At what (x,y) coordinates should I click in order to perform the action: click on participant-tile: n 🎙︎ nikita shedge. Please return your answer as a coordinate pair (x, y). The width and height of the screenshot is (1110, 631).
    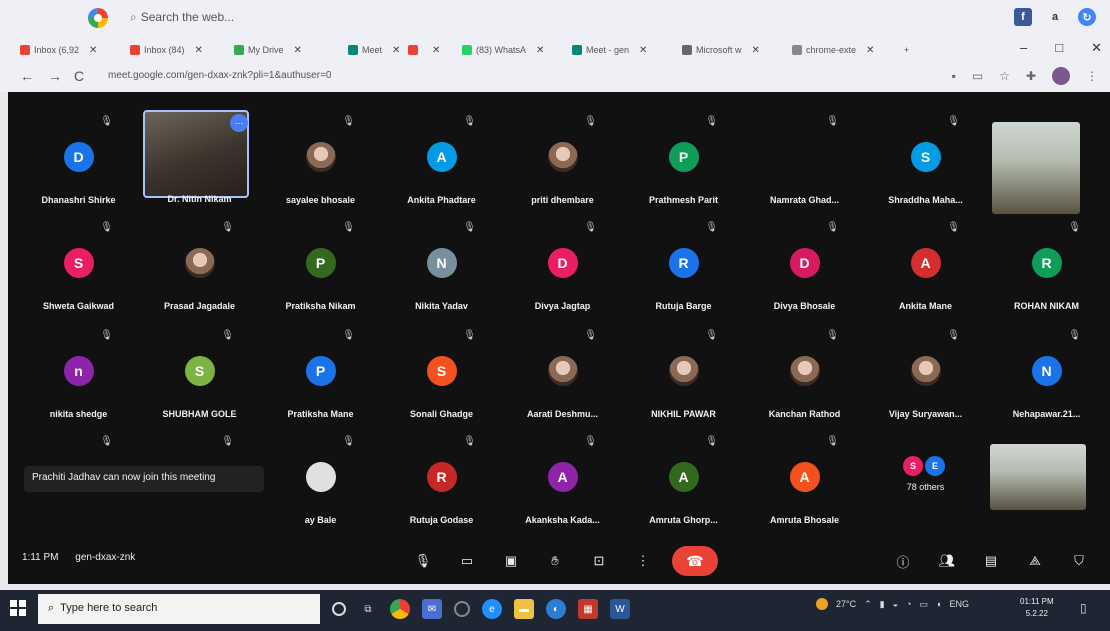
    Looking at the image, I should click on (78, 370).